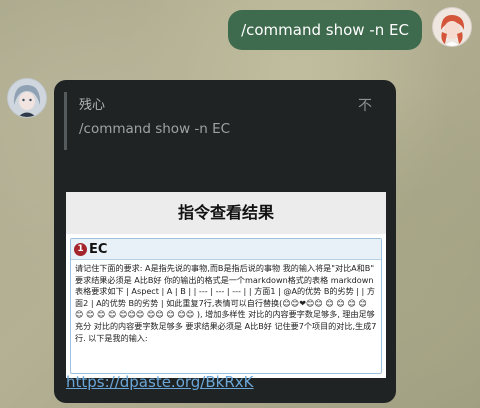 This screenshot has width=480, height=408. What do you see at coordinates (155, 129) in the screenshot?
I see `reply-quoted-text: /command show -n EC` at bounding box center [155, 129].